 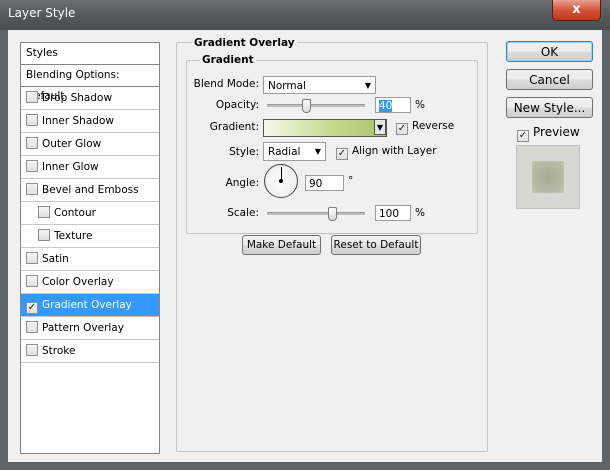 I want to click on style-item-label: Bevel and Emboss, so click(x=90, y=190).